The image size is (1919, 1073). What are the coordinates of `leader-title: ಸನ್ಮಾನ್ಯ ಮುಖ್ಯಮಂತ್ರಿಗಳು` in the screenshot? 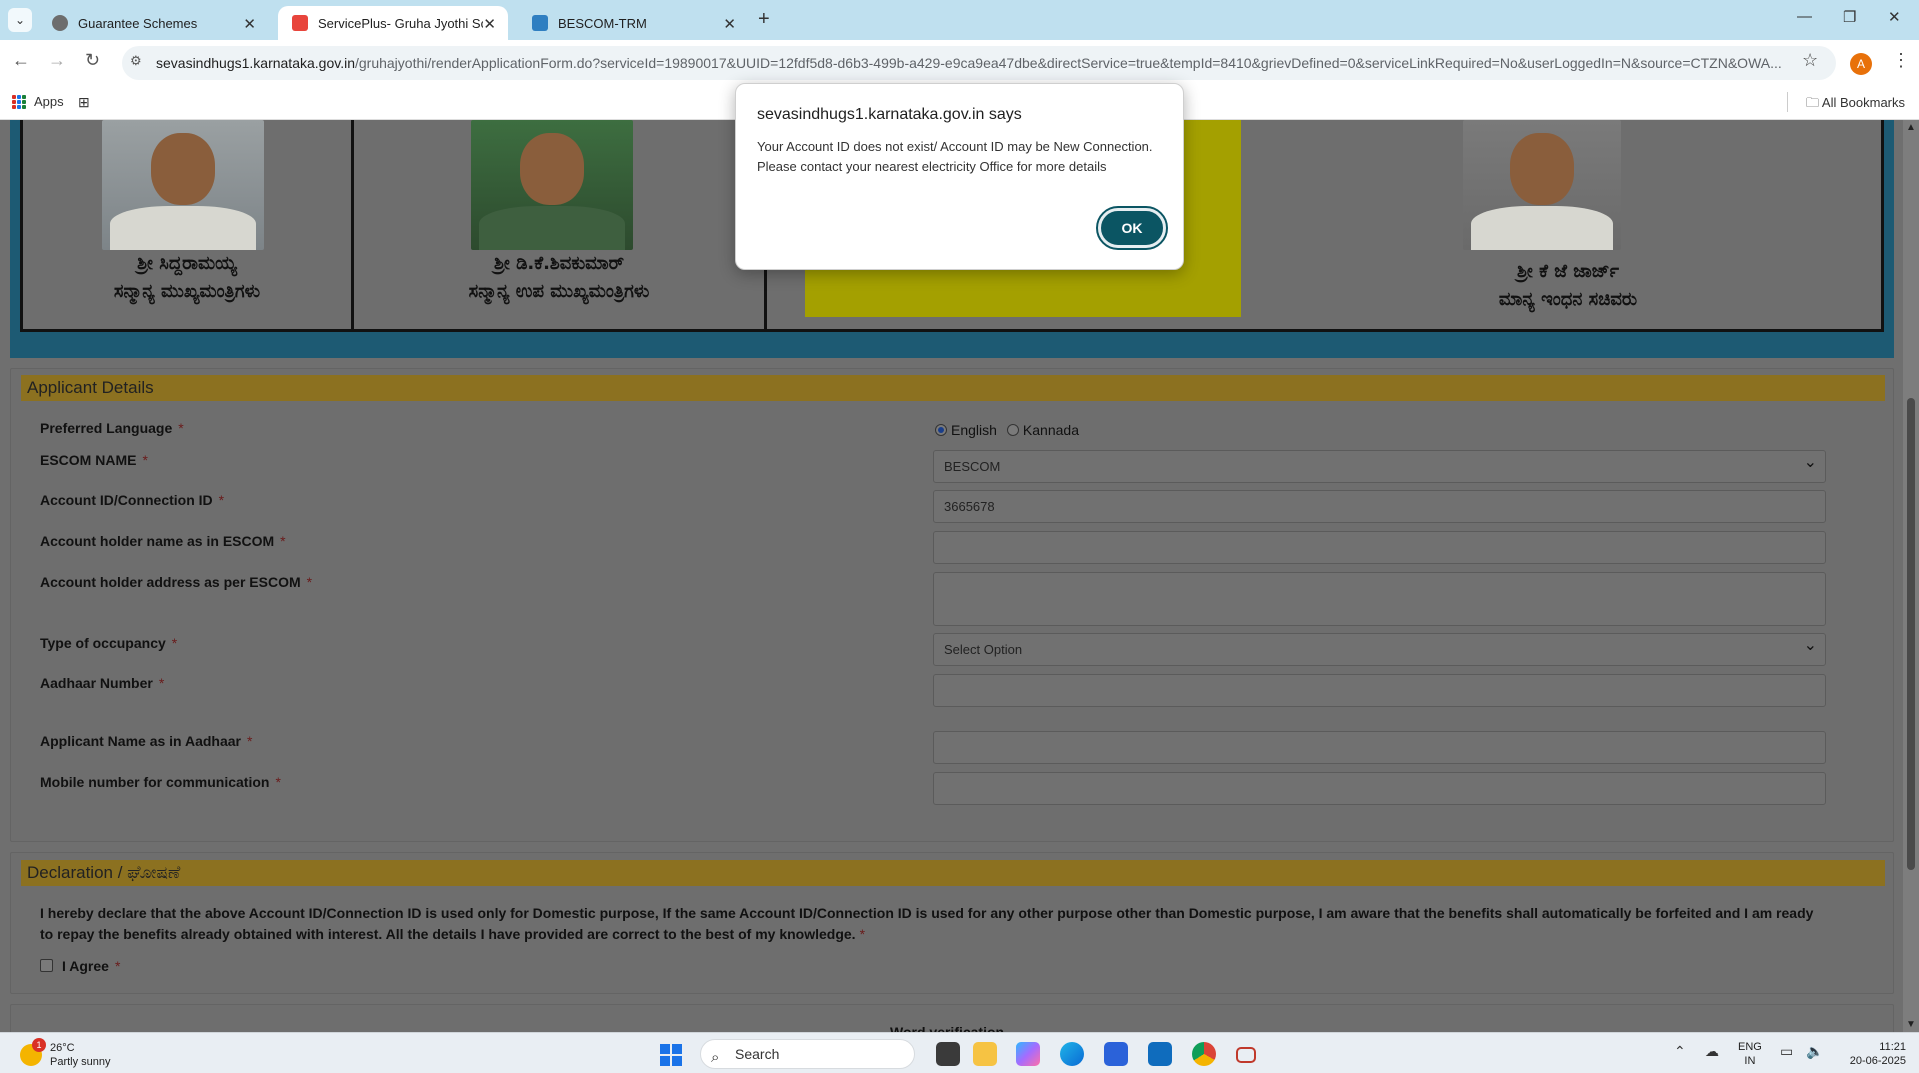 It's located at (187, 291).